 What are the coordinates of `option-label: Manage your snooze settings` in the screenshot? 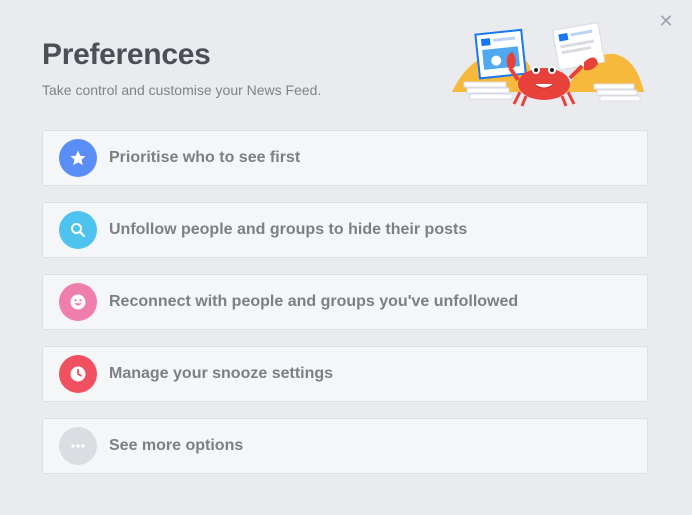 It's located at (221, 373).